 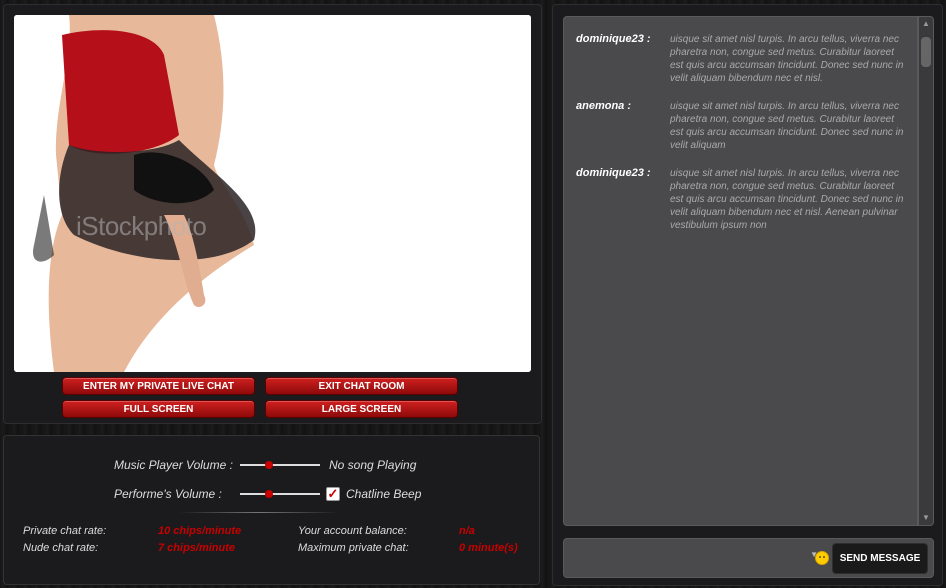 What do you see at coordinates (61, 548) in the screenshot?
I see `nude-rate-label: Nude chat rate:` at bounding box center [61, 548].